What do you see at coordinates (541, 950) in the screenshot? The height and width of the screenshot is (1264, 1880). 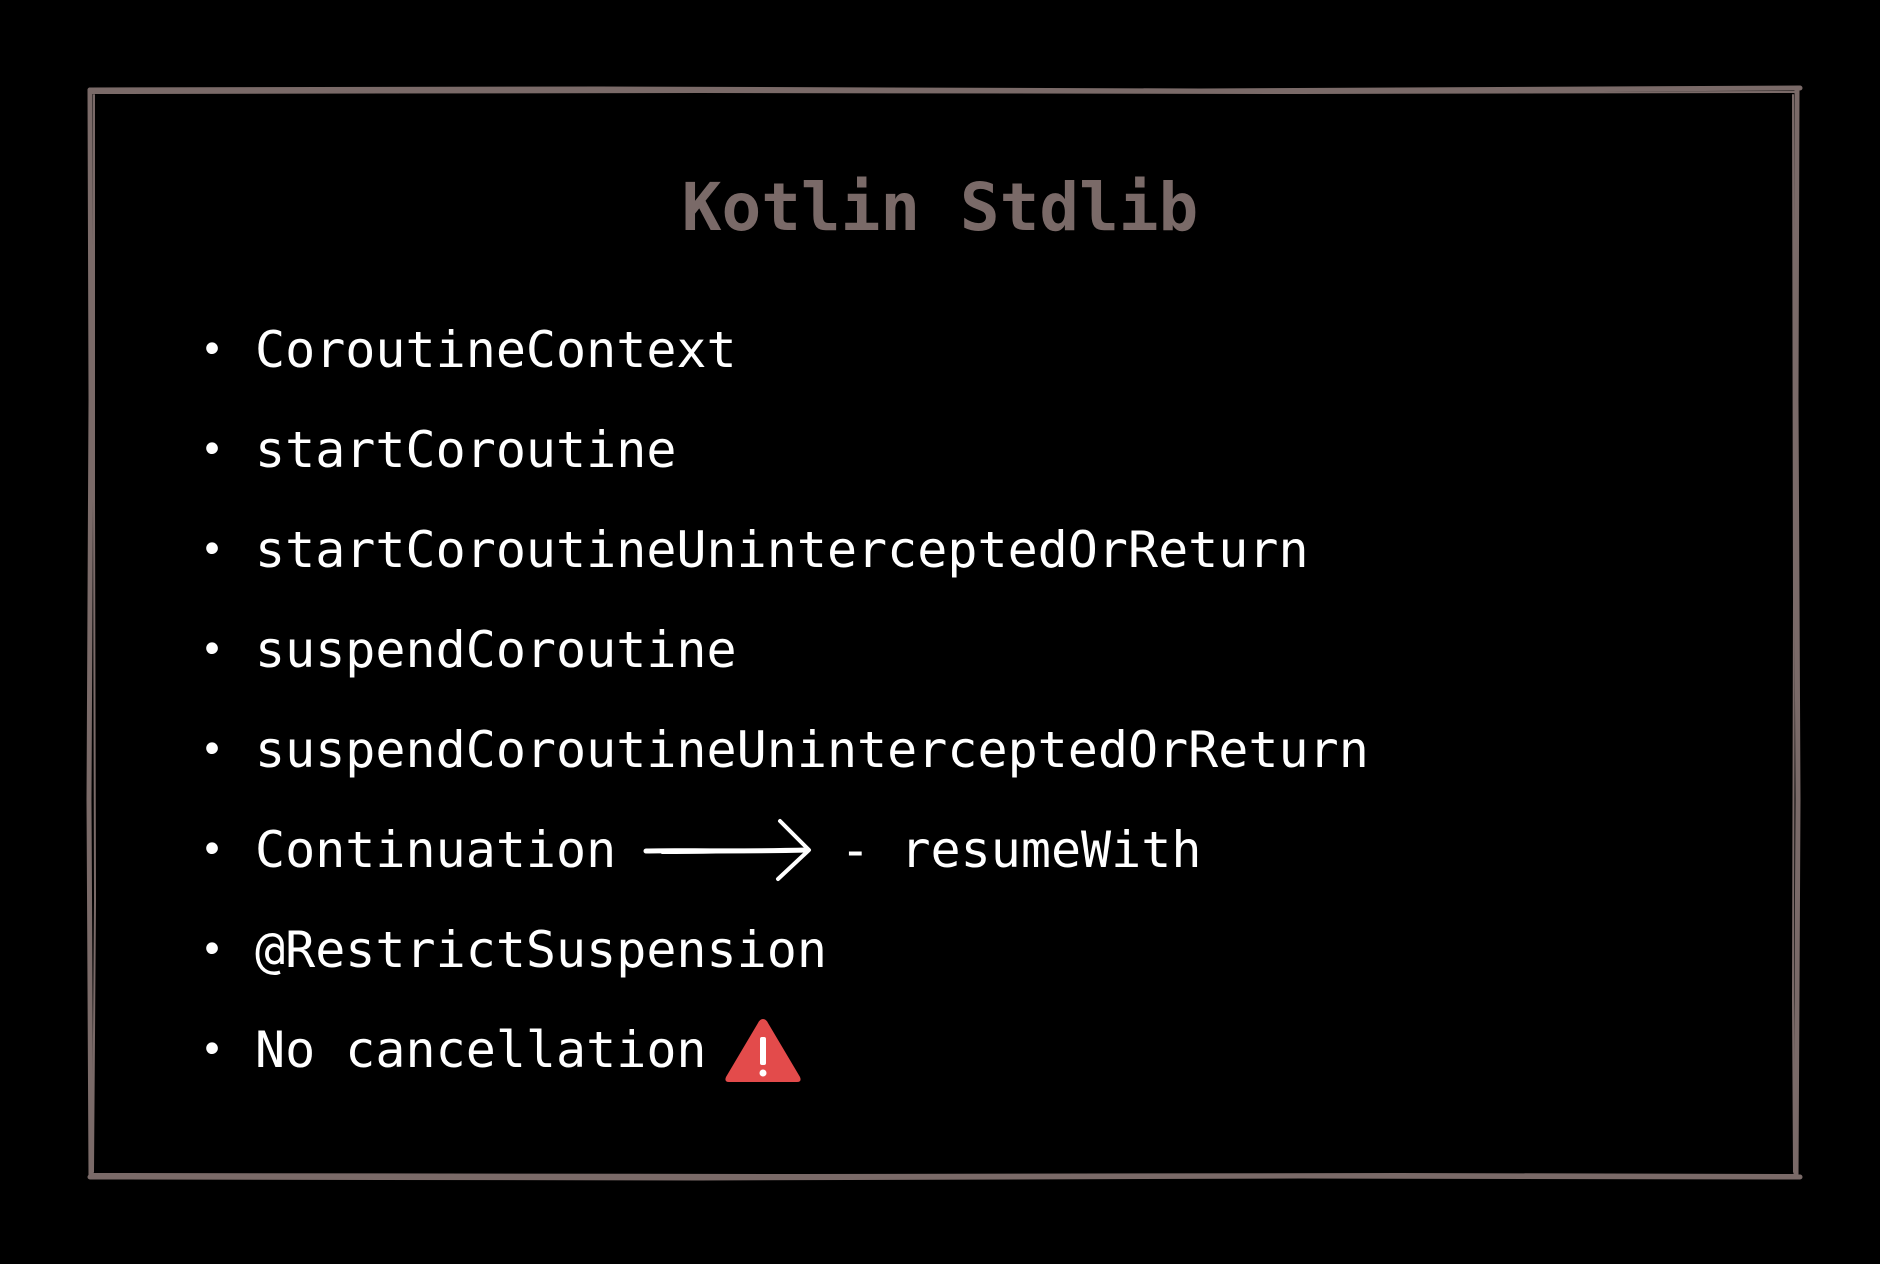 I see `item-text: @RestrictSuspension` at bounding box center [541, 950].